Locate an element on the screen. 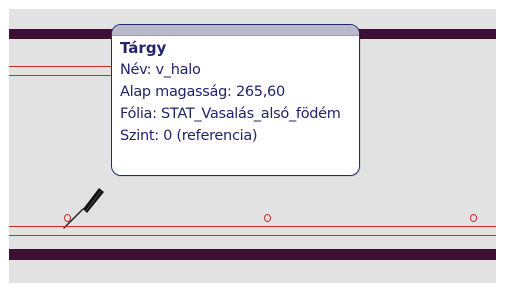 This screenshot has width=505, height=293. tooltip-title: Tárgy is located at coordinates (143, 48).